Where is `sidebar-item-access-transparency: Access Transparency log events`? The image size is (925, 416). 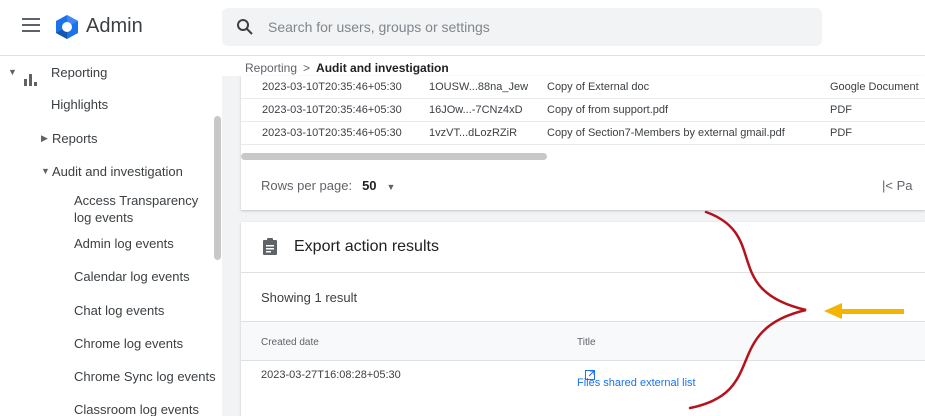
sidebar-item-access-transparency: Access Transparency log events is located at coordinates (141, 209).